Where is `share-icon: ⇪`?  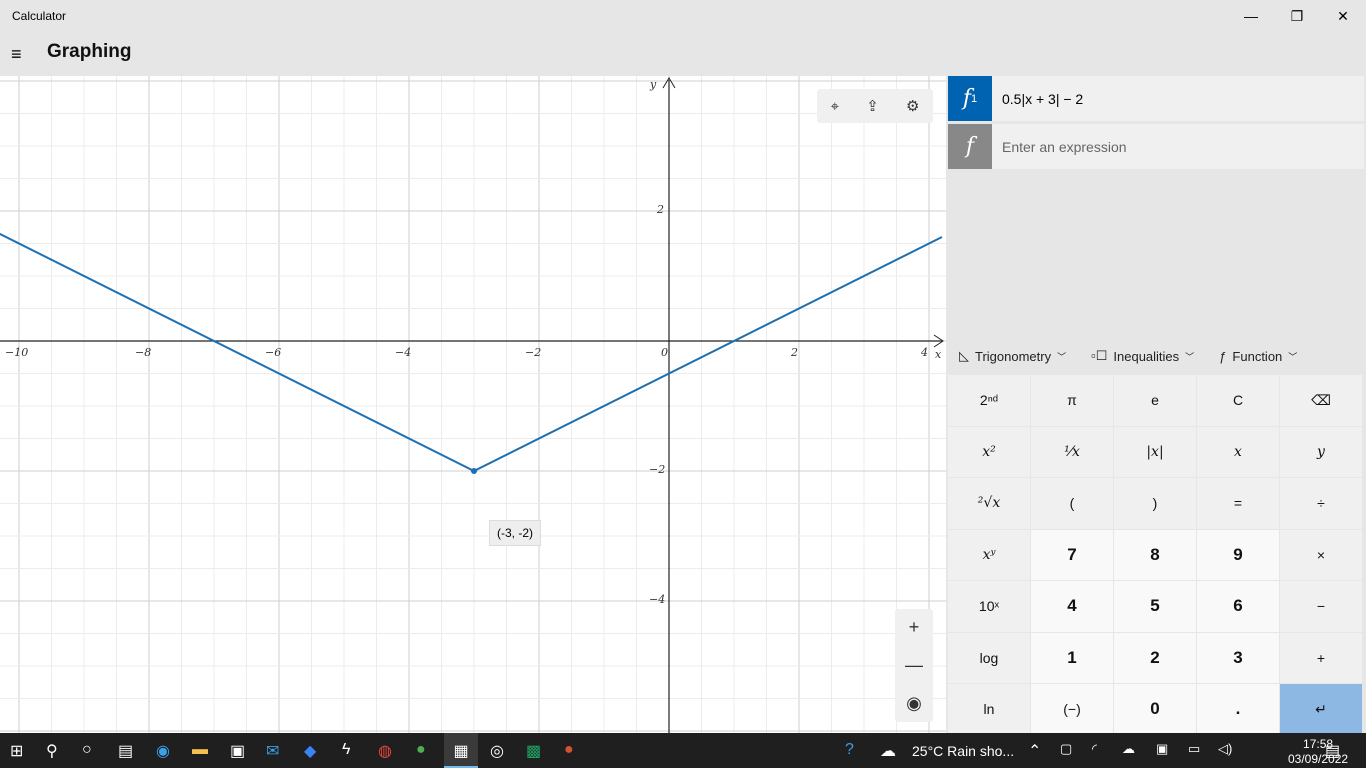
share-icon: ⇪ is located at coordinates (872, 106).